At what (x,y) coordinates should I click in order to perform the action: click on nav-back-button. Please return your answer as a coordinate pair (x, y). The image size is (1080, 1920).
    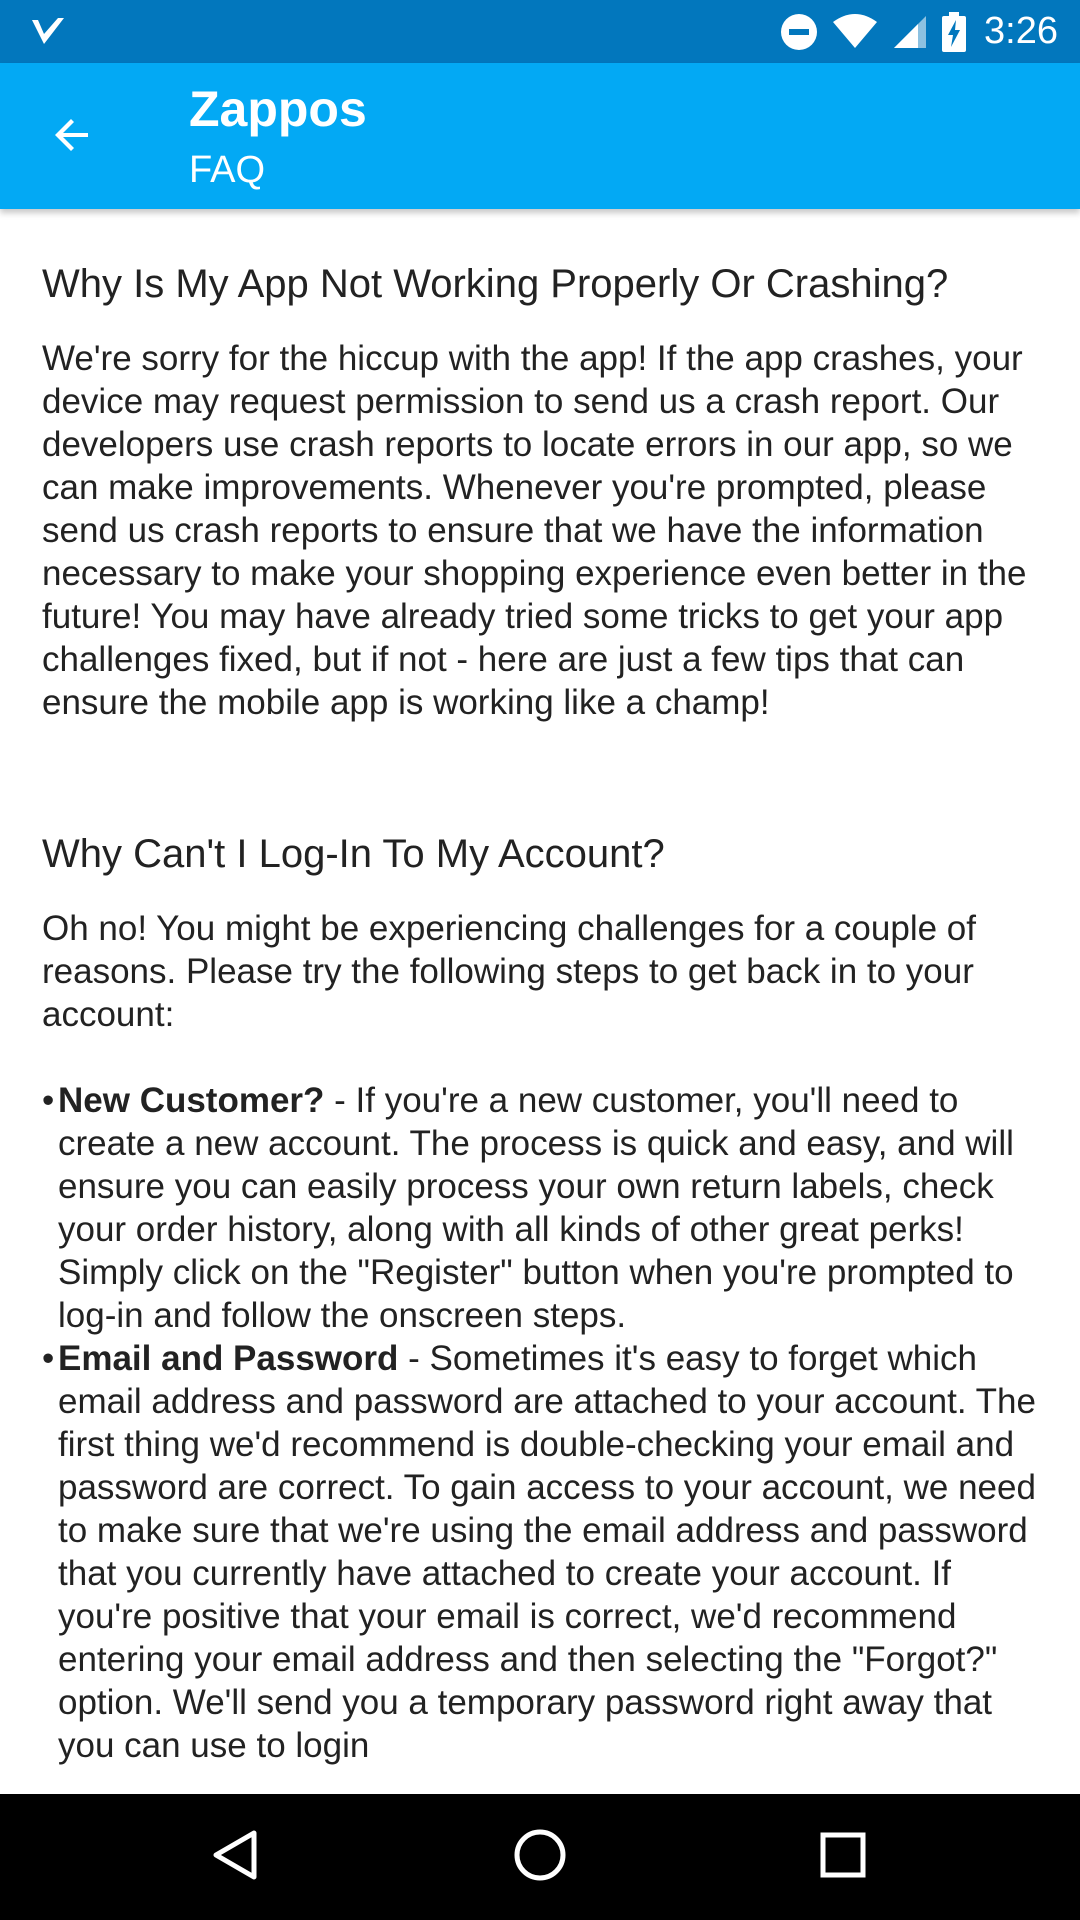
    Looking at the image, I should click on (235, 1857).